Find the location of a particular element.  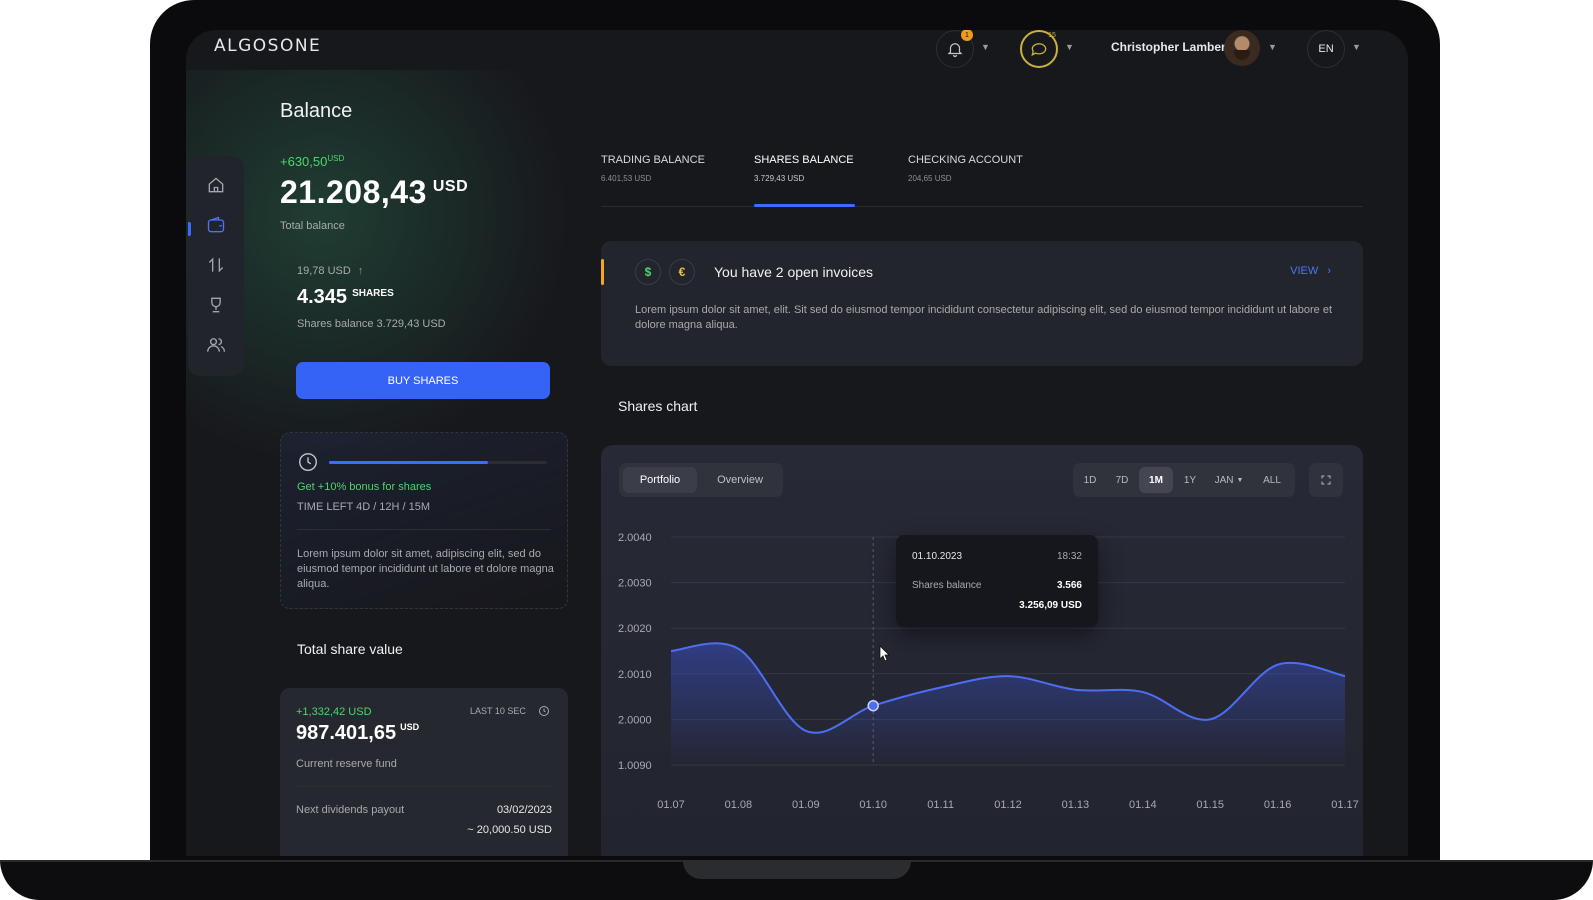

dividends-date: 03/02/2023 is located at coordinates (524, 810).